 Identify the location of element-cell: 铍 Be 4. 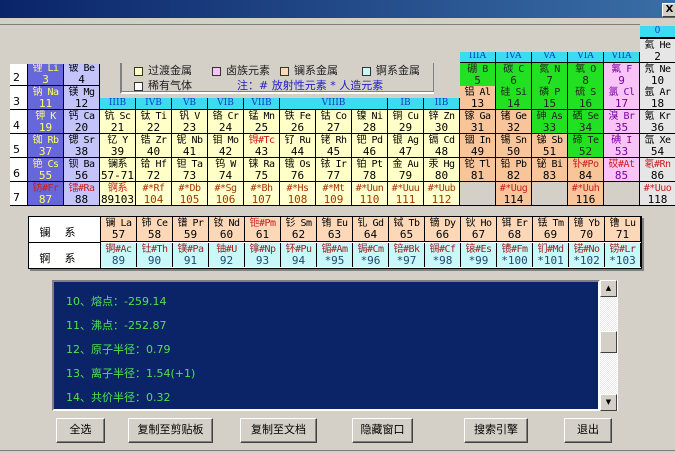
(82, 74).